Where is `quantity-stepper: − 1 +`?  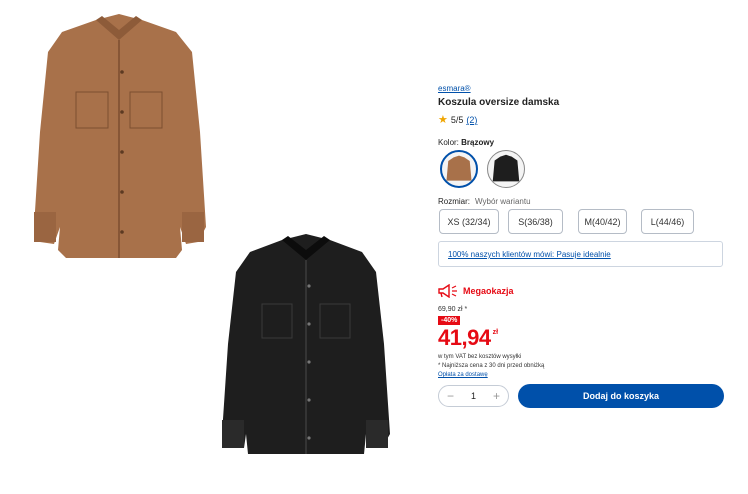 quantity-stepper: − 1 + is located at coordinates (473, 396).